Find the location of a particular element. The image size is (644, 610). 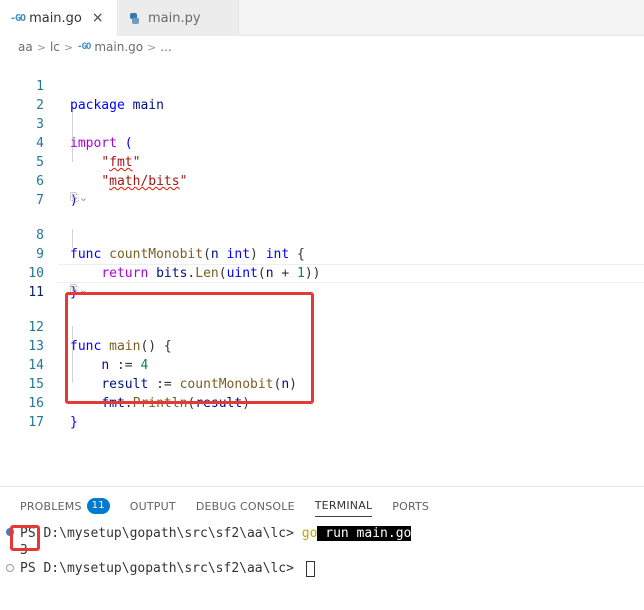

close-icon: × is located at coordinates (98, 18).